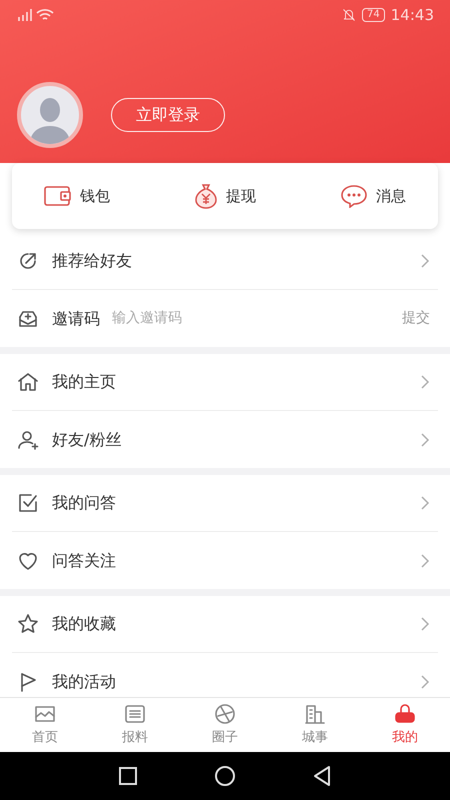 This screenshot has width=450, height=800. Describe the element at coordinates (58, 196) in the screenshot. I see `wallet-icon` at that location.